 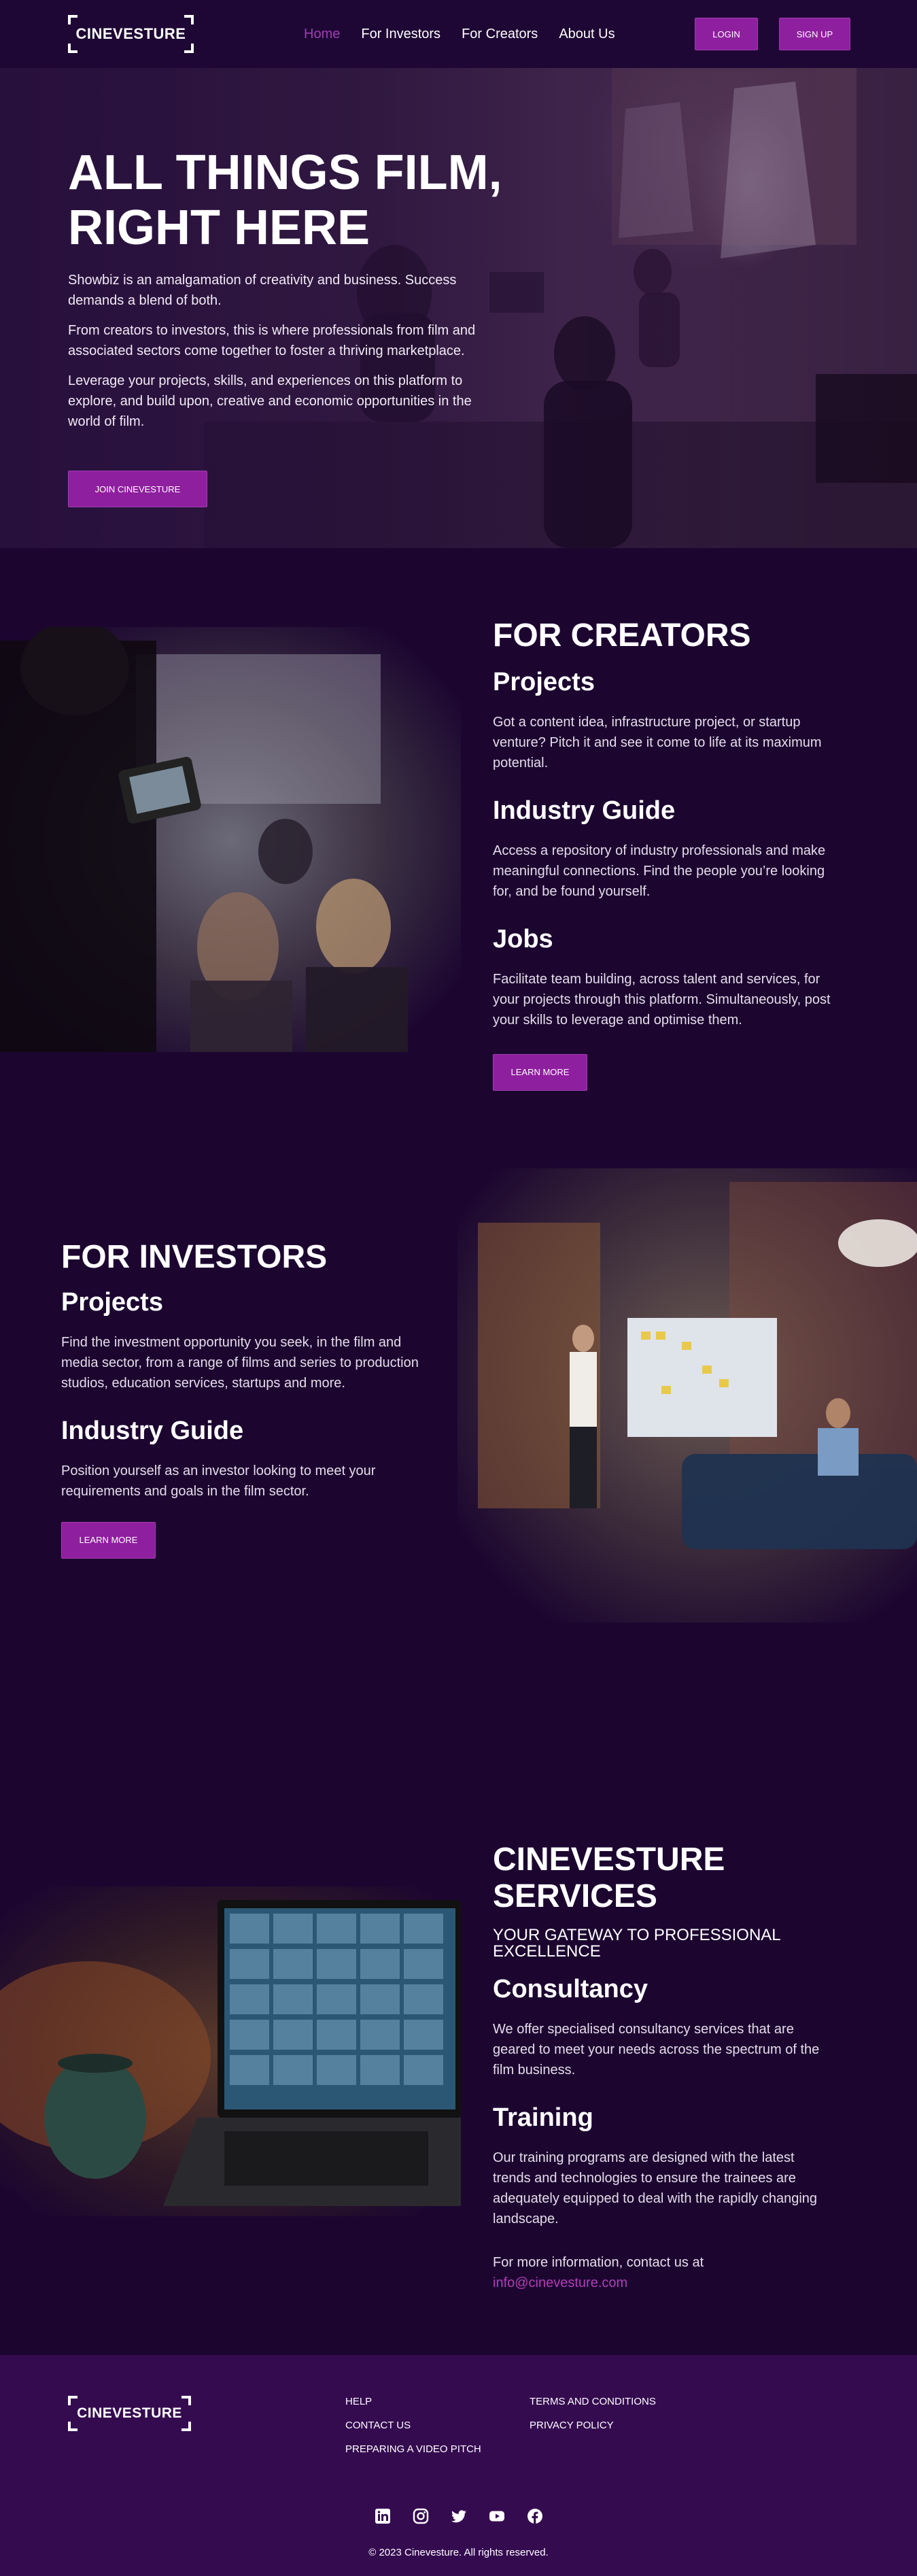 What do you see at coordinates (108, 1540) in the screenshot?
I see `investors-learn-more-button: LEARN MORE` at bounding box center [108, 1540].